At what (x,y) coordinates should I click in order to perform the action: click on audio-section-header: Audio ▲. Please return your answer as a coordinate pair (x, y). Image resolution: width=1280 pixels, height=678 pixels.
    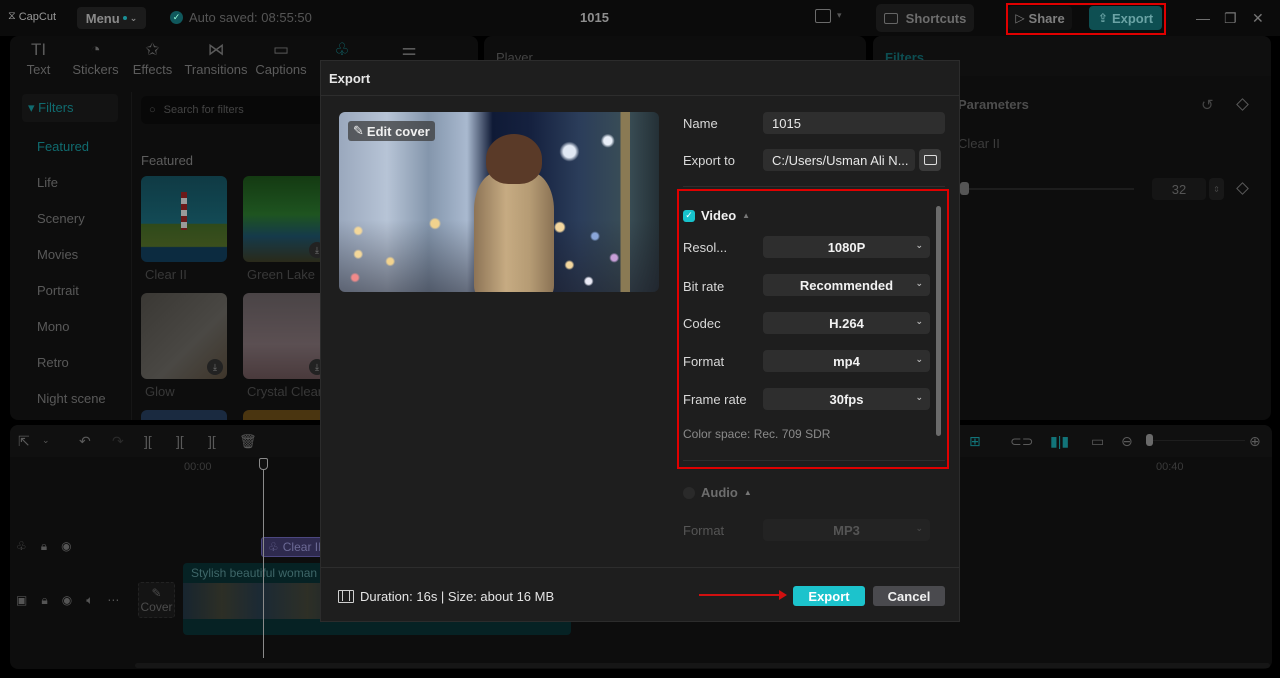
    Looking at the image, I should click on (717, 492).